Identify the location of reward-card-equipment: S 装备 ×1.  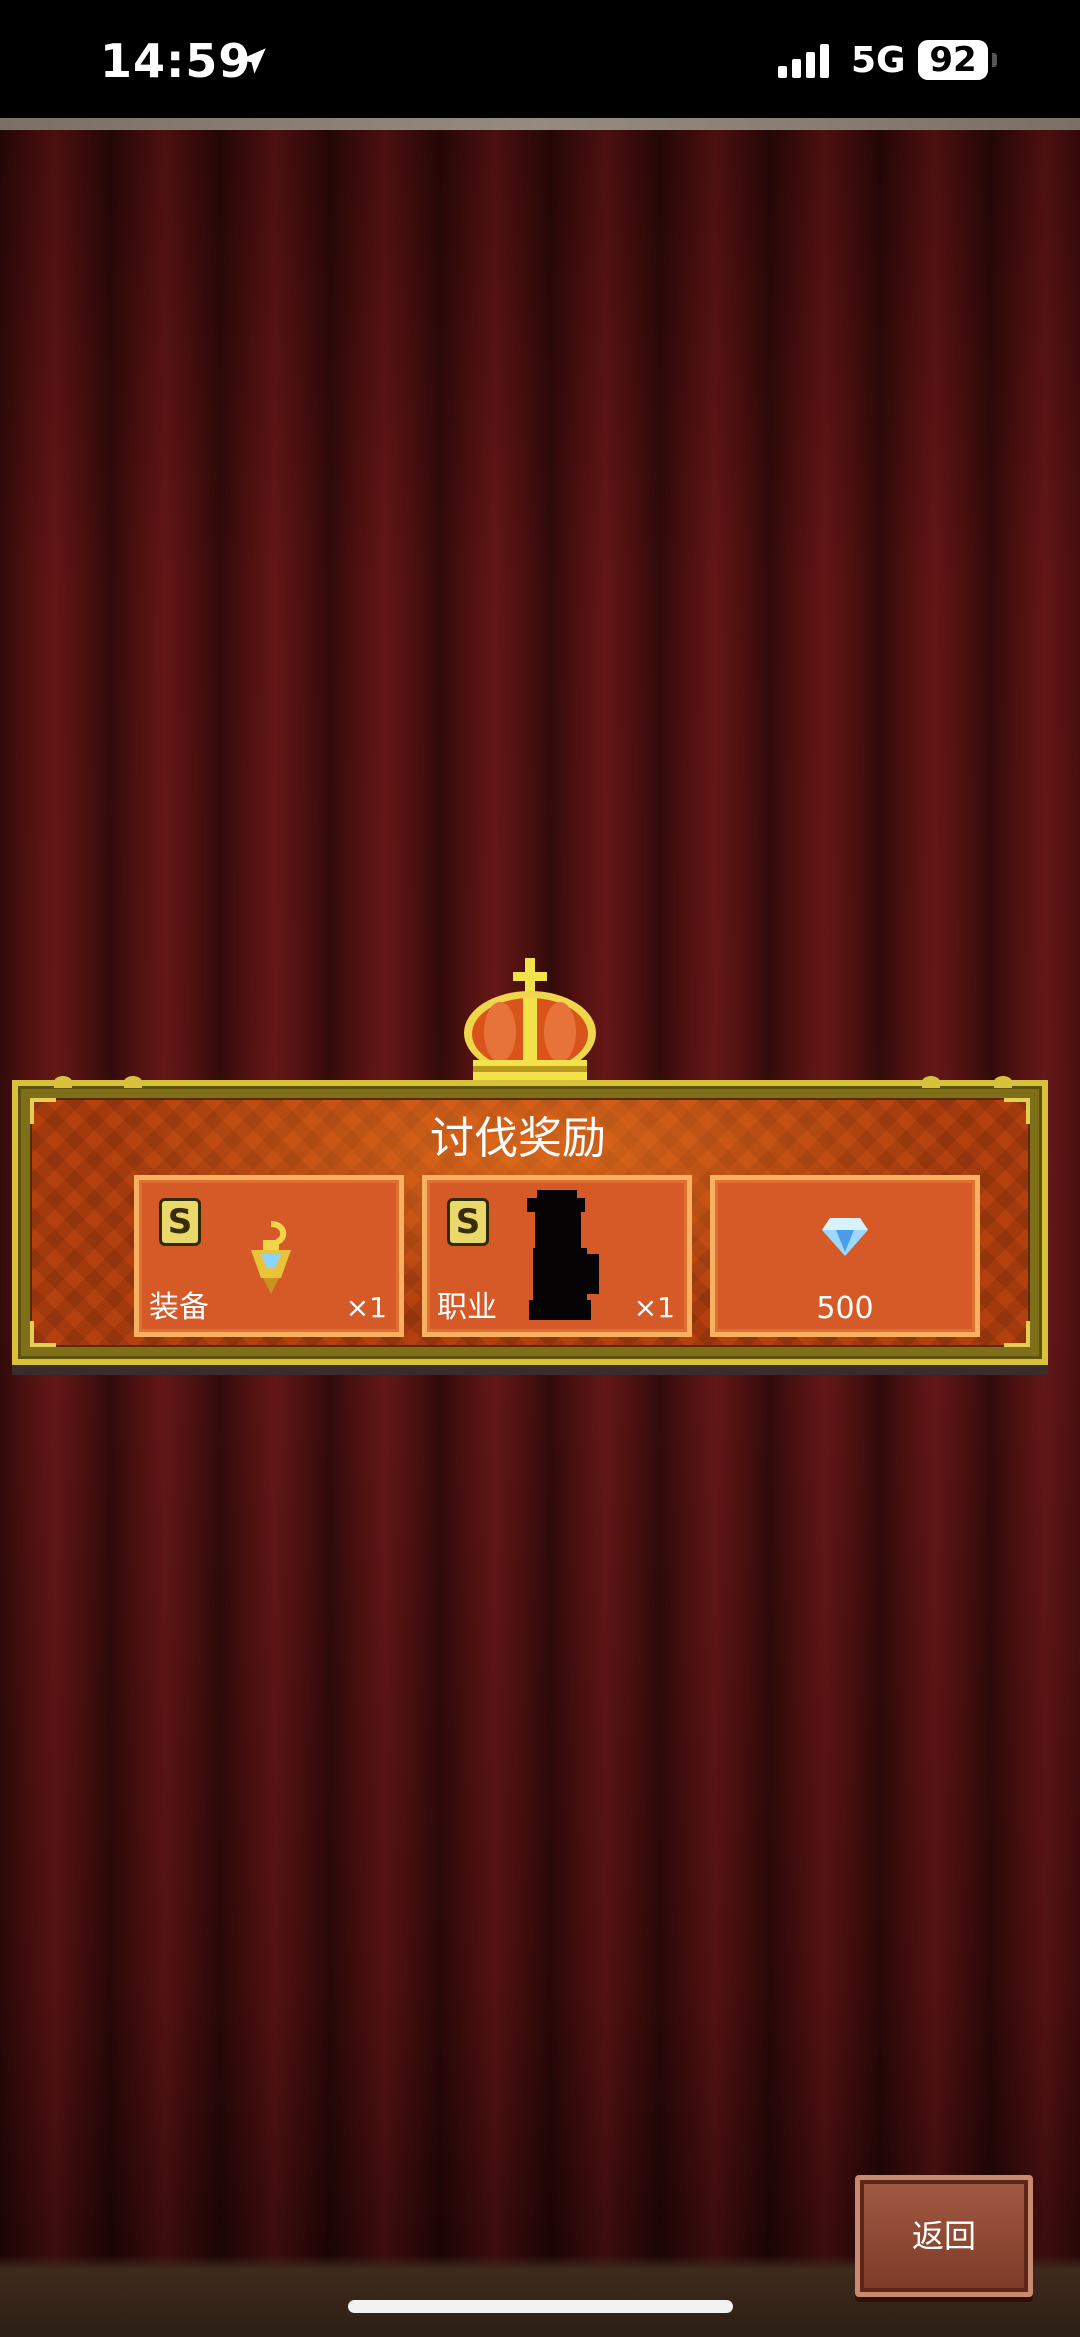
(269, 1256).